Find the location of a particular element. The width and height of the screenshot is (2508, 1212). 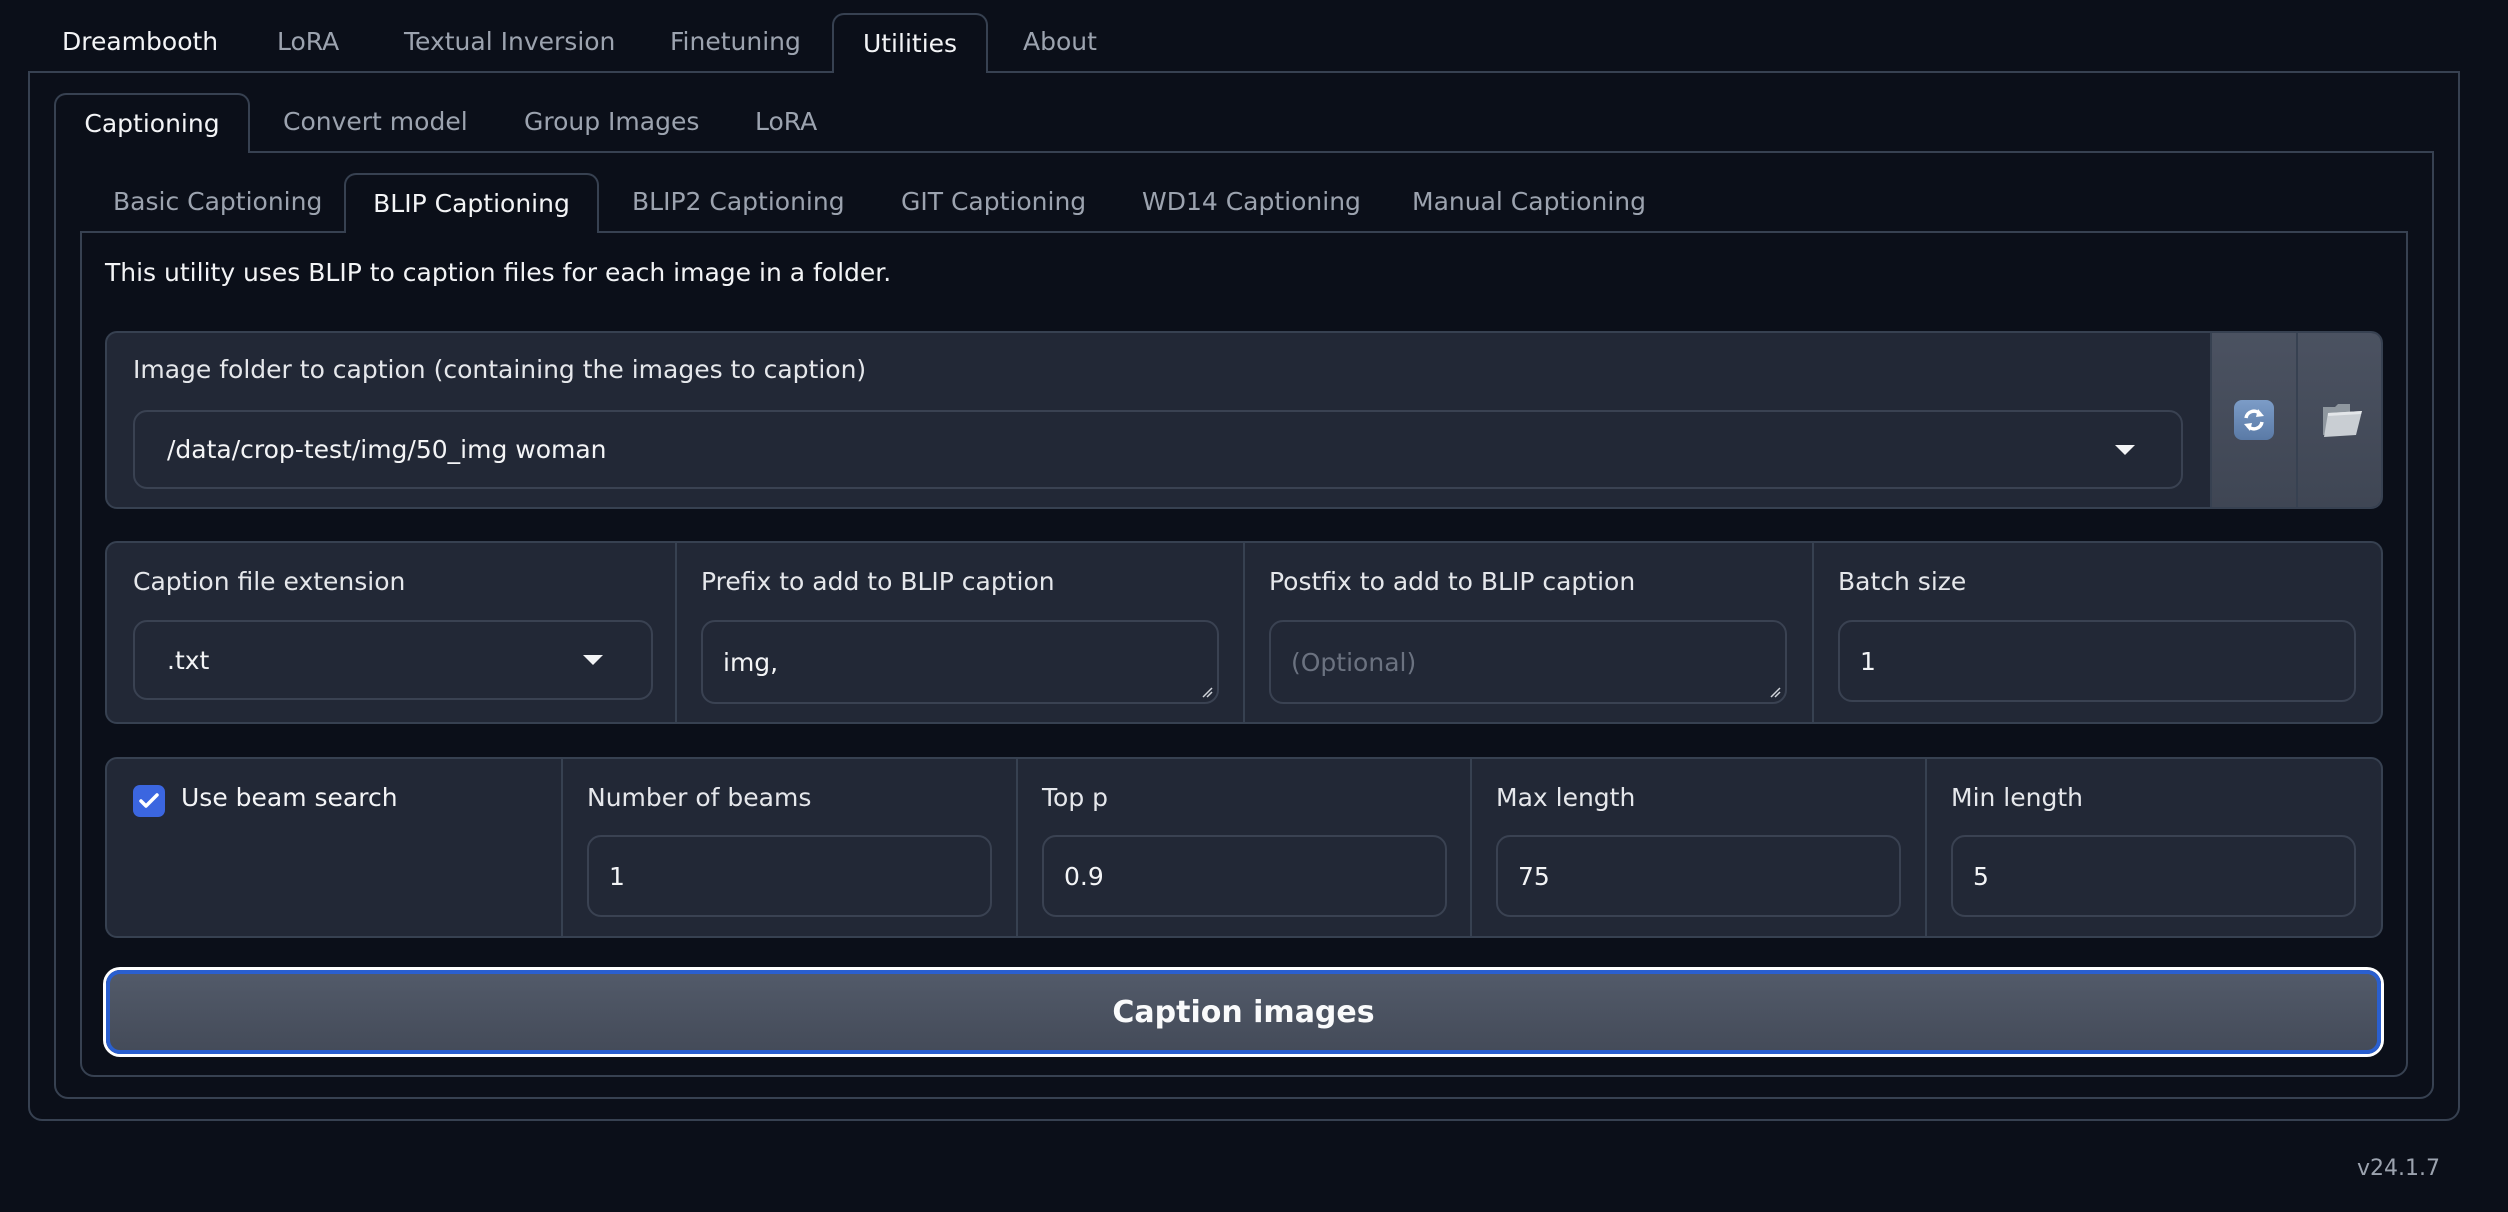

top-p-input: 0.9 is located at coordinates (1244, 876).